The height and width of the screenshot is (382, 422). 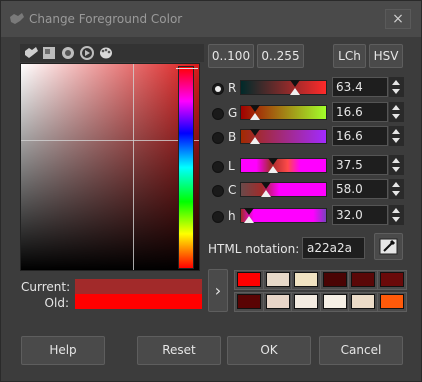 What do you see at coordinates (17, 18) in the screenshot?
I see `gimp-app-icon` at bounding box center [17, 18].